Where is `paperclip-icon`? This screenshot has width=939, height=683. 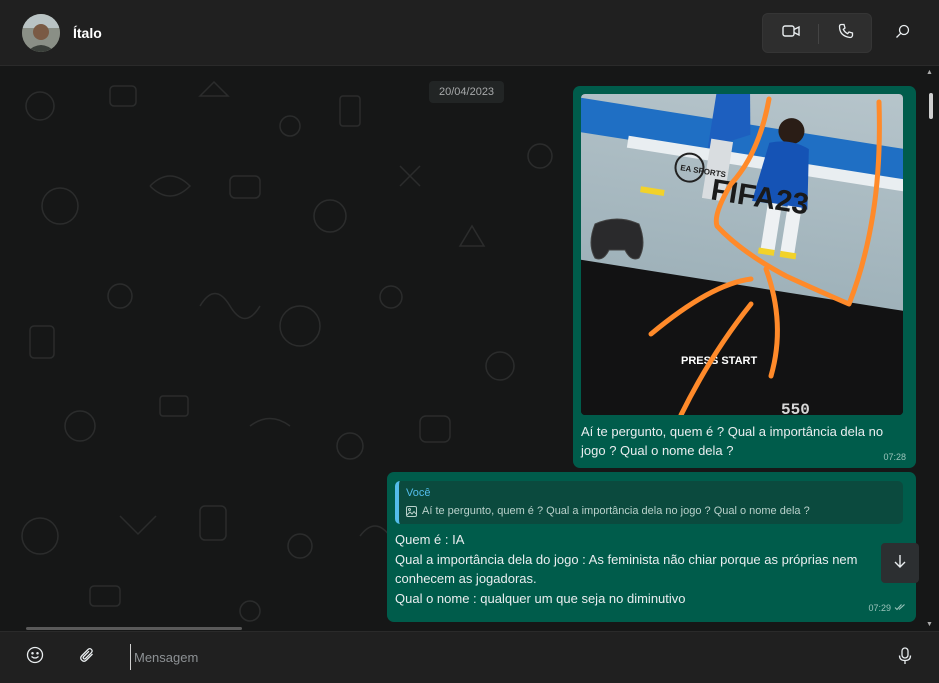
paperclip-icon is located at coordinates (87, 657).